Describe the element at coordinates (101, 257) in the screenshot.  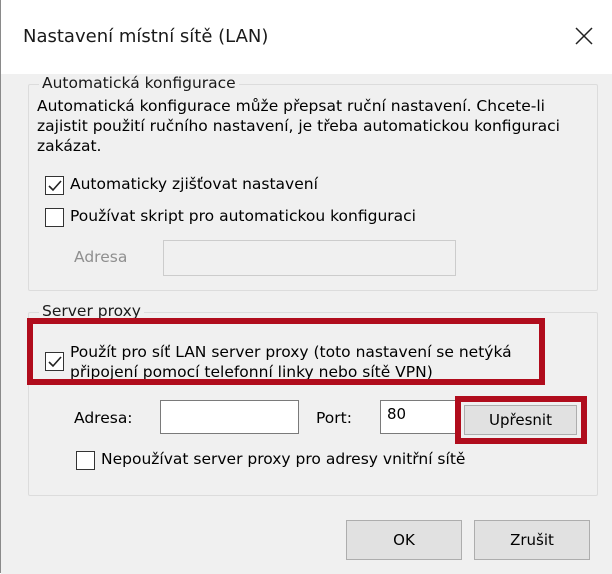
I see `script-address-label: Adresa` at that location.